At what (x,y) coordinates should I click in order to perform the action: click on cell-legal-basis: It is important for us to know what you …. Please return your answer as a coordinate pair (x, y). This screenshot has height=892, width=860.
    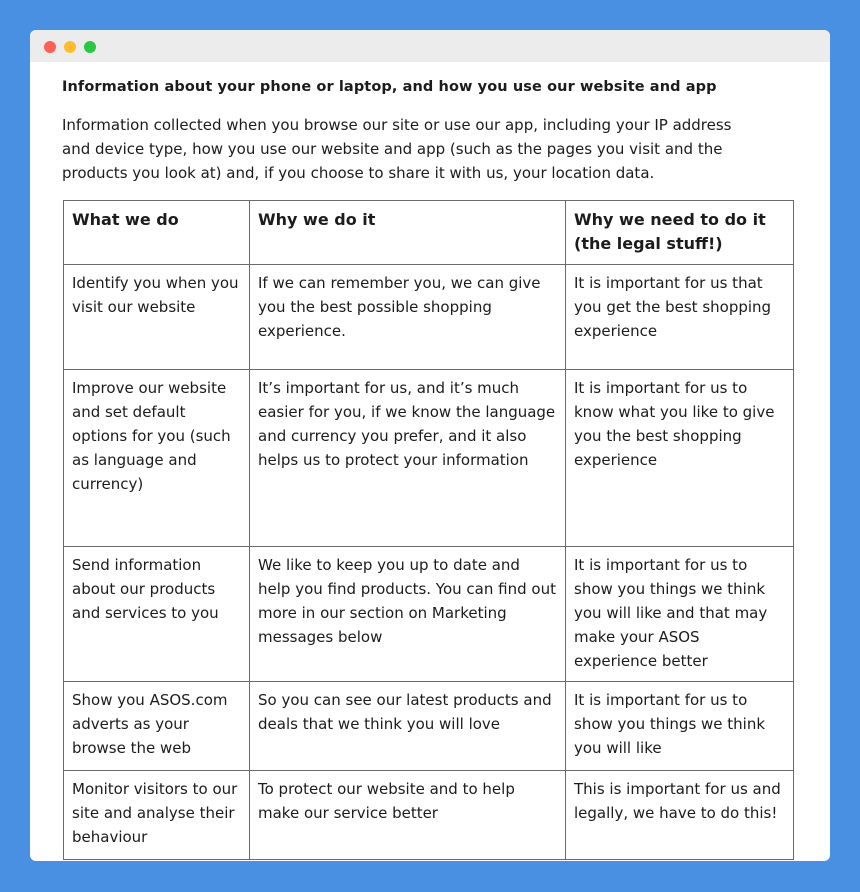
    Looking at the image, I should click on (679, 458).